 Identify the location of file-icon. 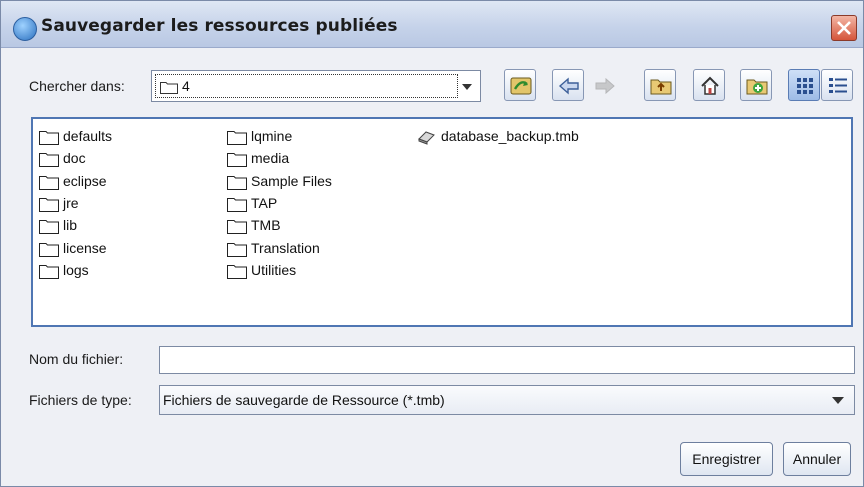
(427, 138).